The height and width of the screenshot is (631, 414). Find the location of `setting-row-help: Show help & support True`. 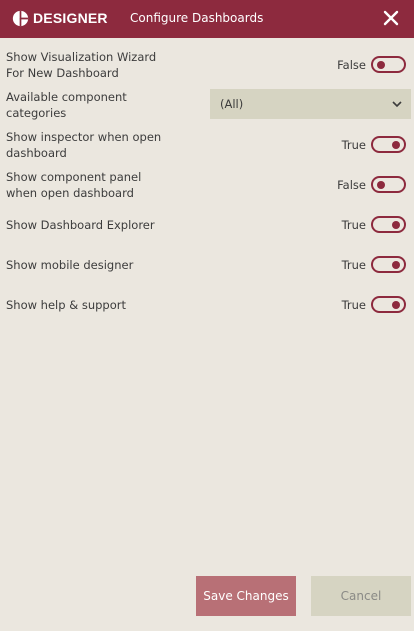

setting-row-help: Show help & support True is located at coordinates (207, 307).